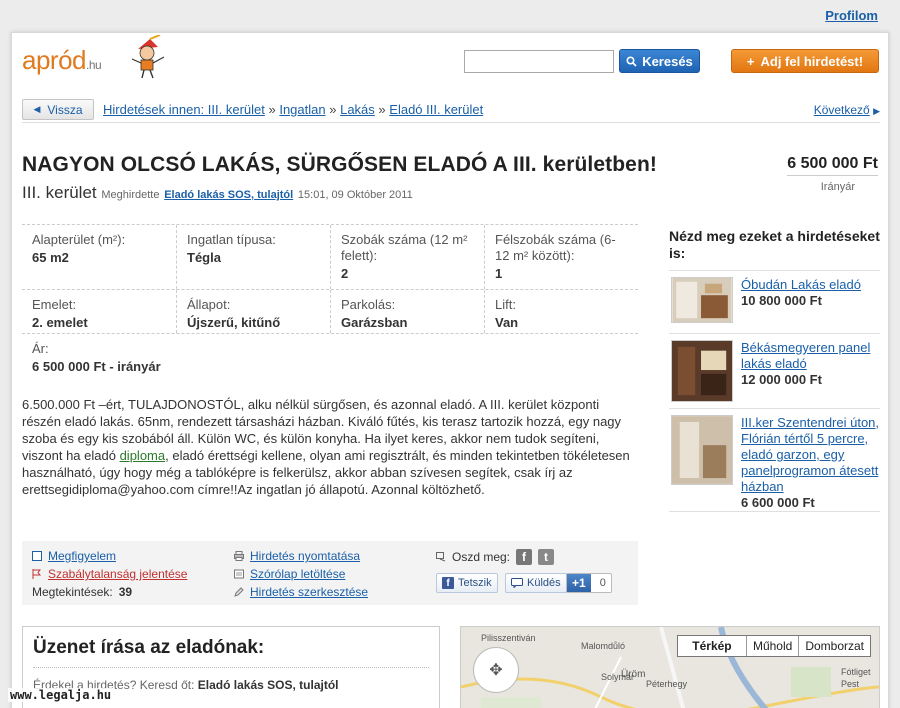  I want to click on description-link: diploma, so click(143, 455).